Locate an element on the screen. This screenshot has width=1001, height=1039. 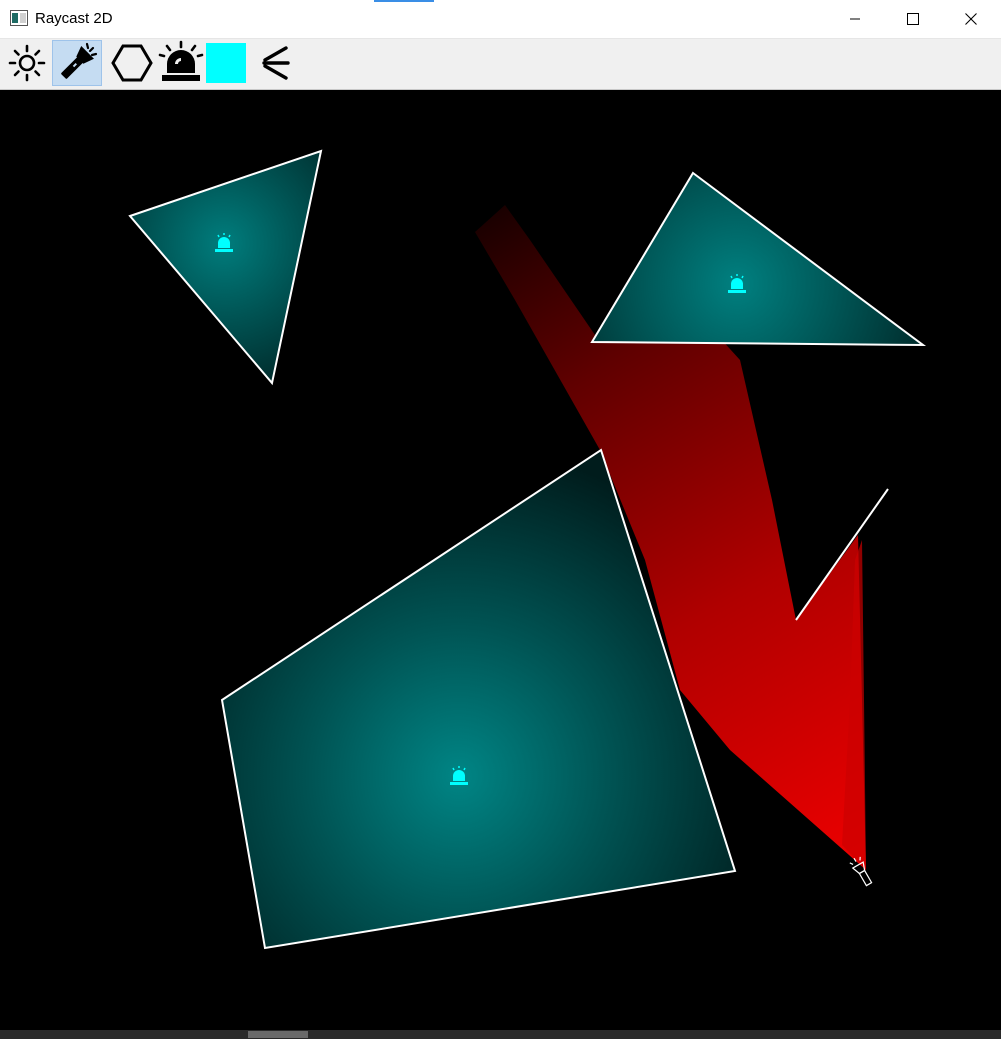
flashlight-tool is located at coordinates (77, 63).